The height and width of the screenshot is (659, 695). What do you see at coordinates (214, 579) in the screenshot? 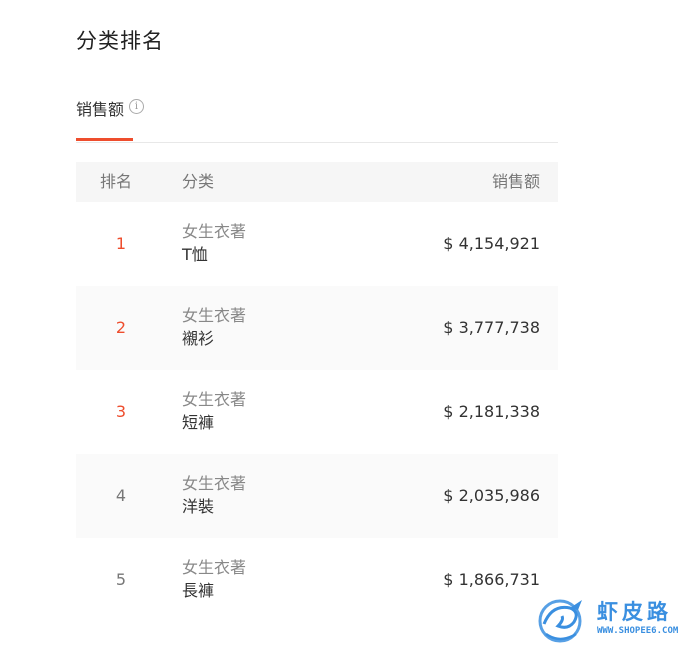
I see `category-cell: 女生衣著 長褲` at bounding box center [214, 579].